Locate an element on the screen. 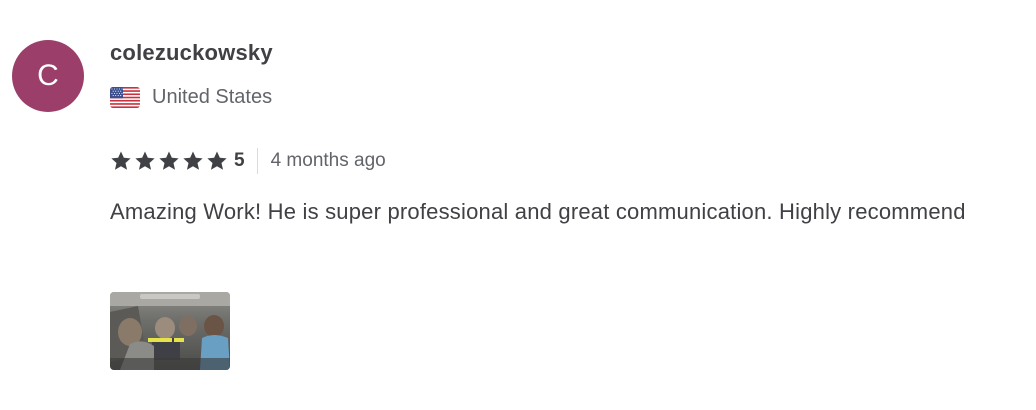  attachment-thumbnail is located at coordinates (170, 331).